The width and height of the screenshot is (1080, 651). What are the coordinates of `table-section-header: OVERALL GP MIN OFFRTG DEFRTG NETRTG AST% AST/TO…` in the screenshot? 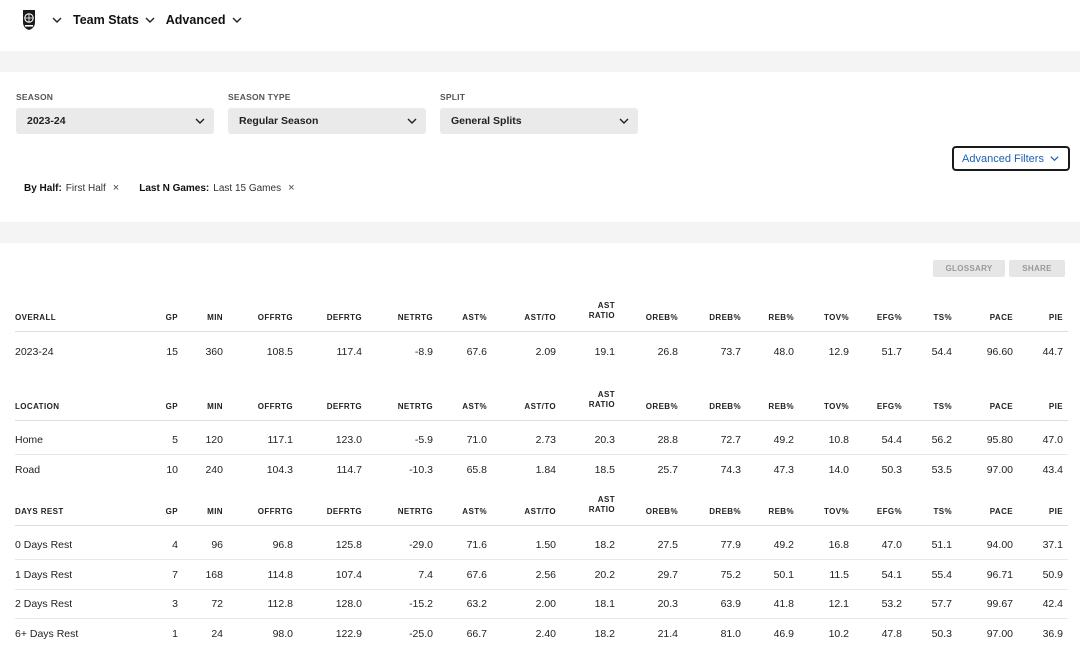 It's located at (541, 316).